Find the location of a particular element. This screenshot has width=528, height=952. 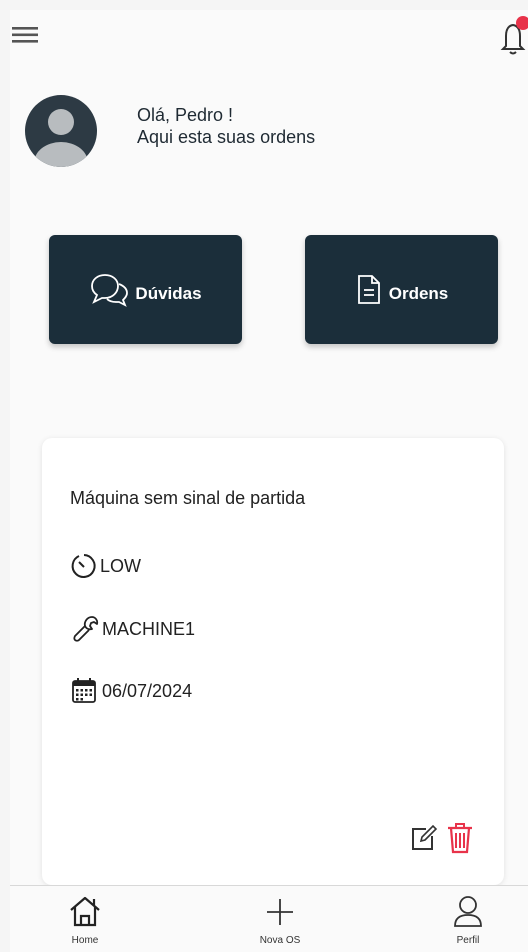

hamburger-menu-icon is located at coordinates (25, 35).